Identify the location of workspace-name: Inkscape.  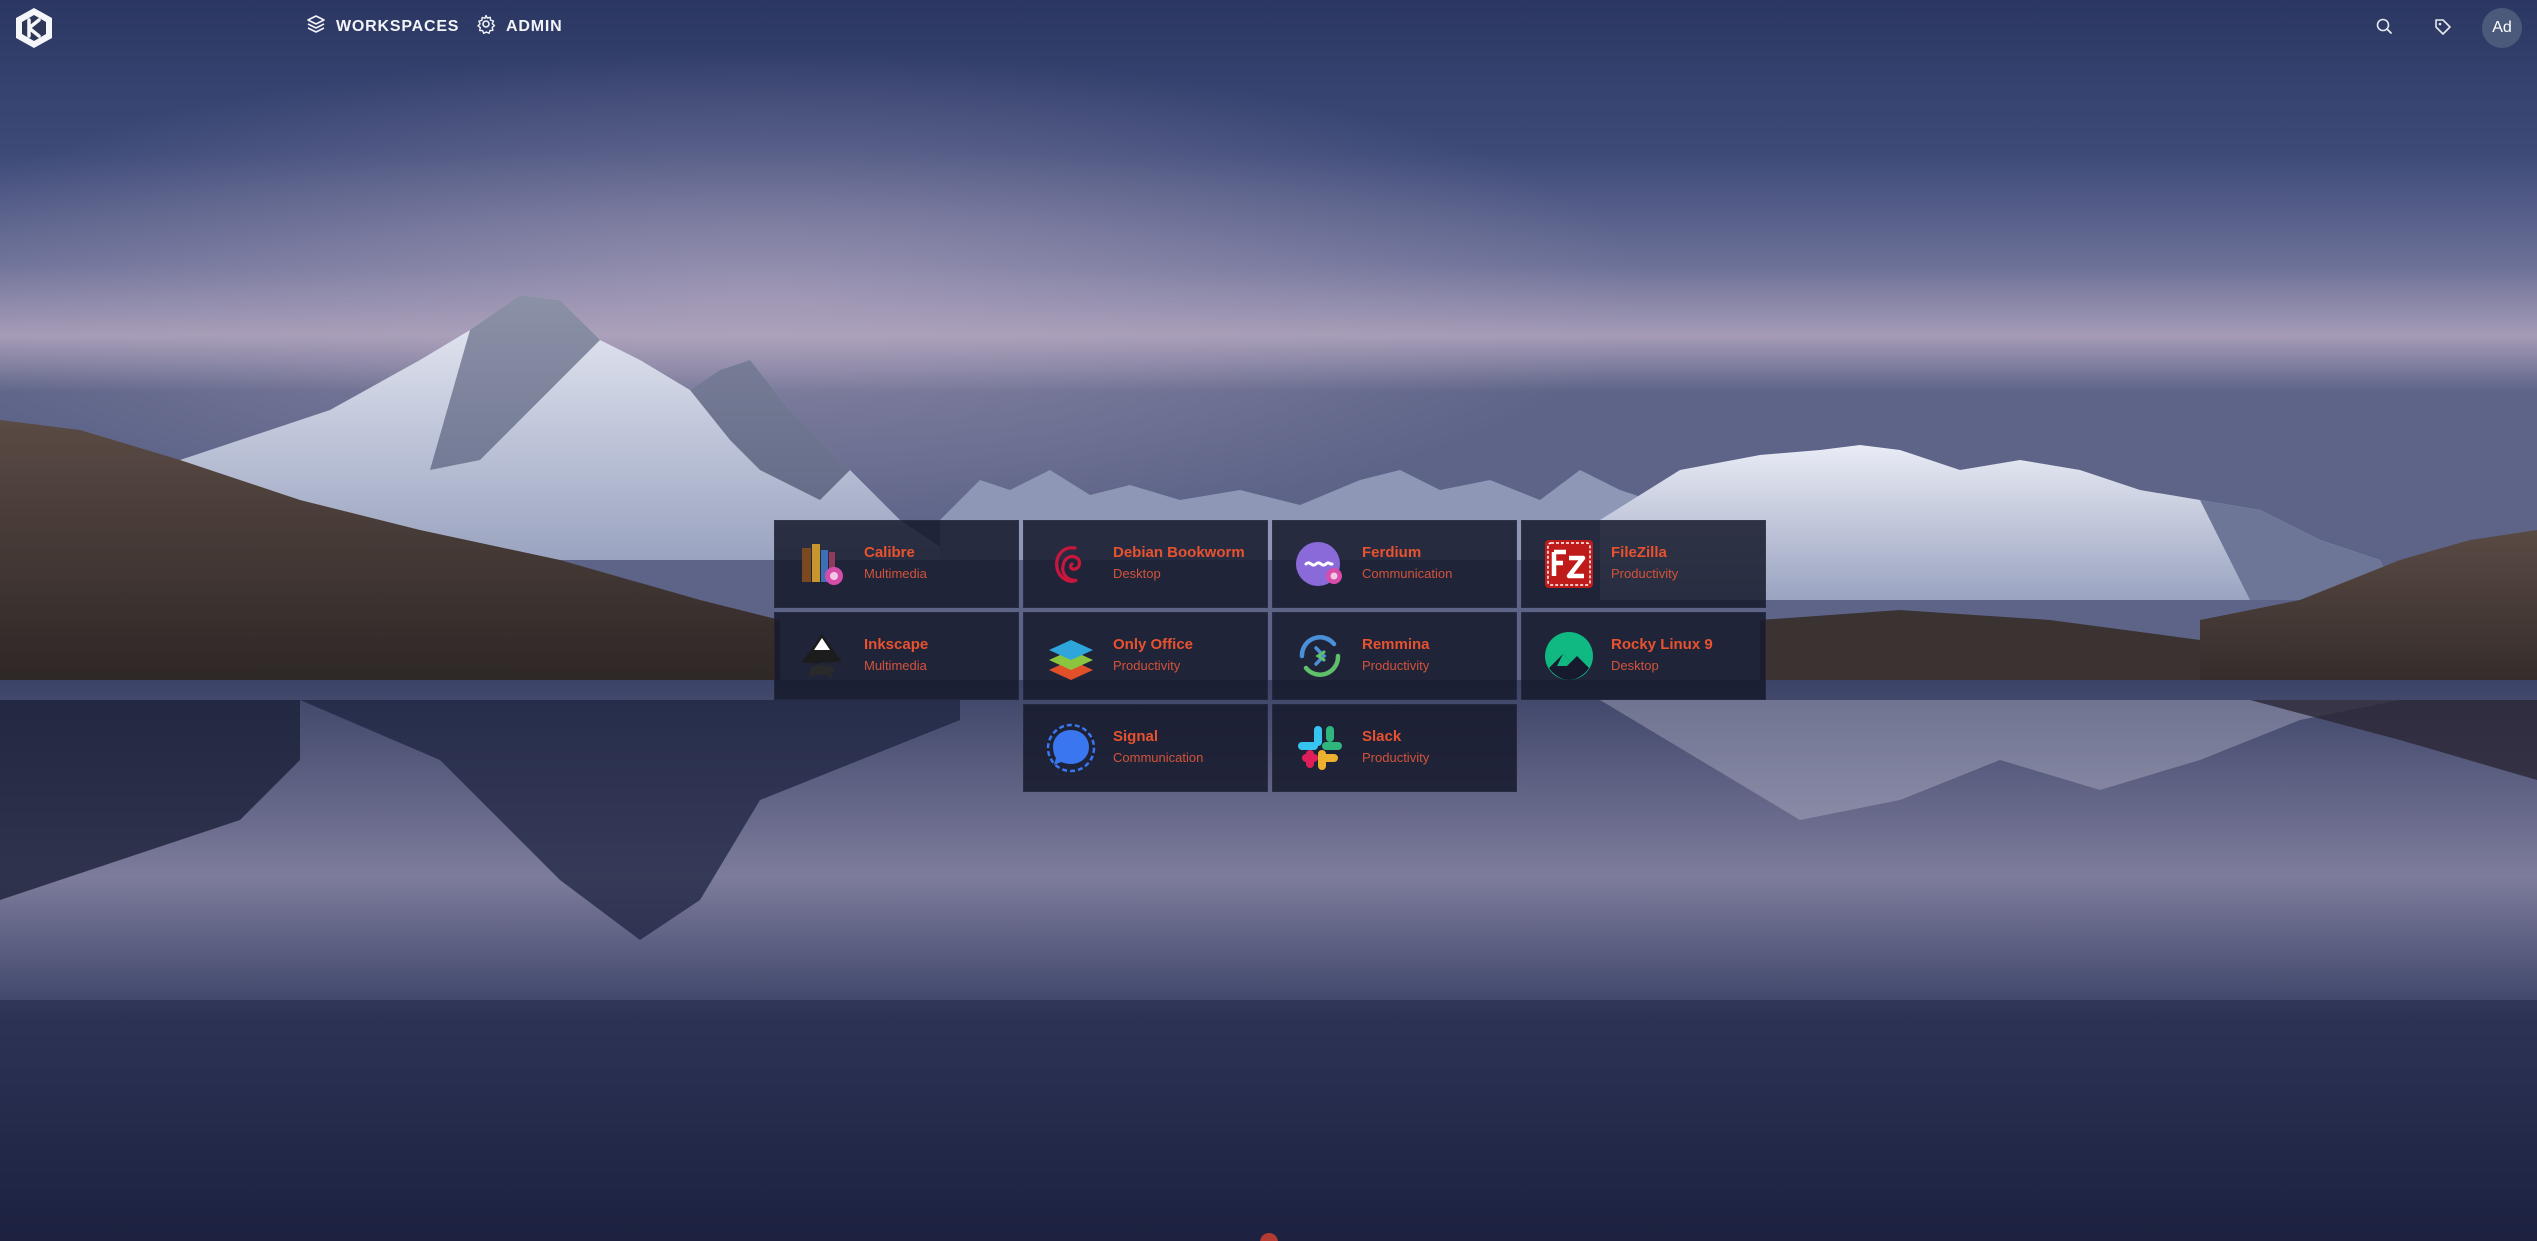
(896, 644).